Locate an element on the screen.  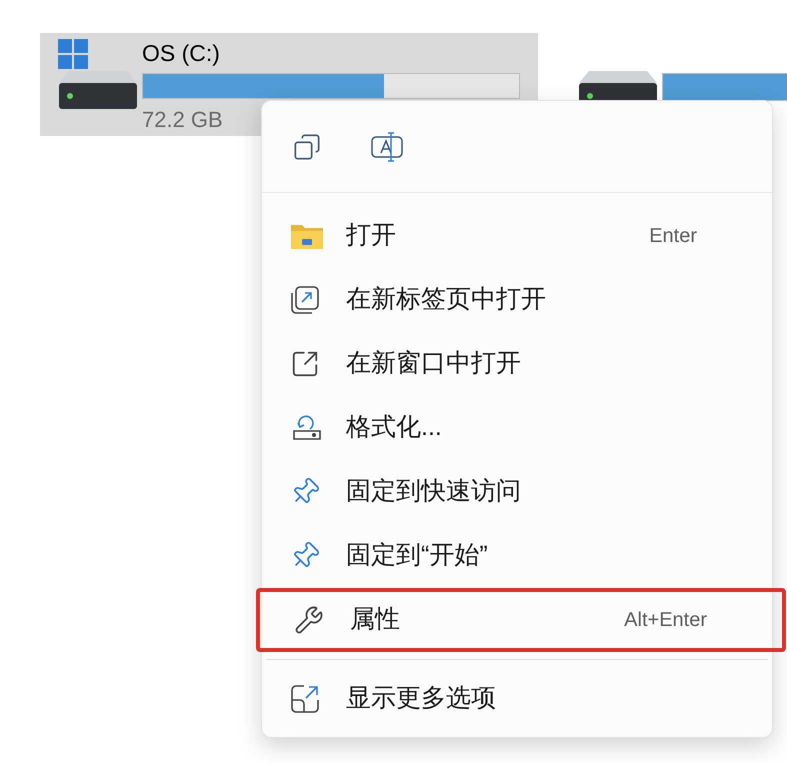
menu-item-label: 显示更多选项 is located at coordinates (421, 698).